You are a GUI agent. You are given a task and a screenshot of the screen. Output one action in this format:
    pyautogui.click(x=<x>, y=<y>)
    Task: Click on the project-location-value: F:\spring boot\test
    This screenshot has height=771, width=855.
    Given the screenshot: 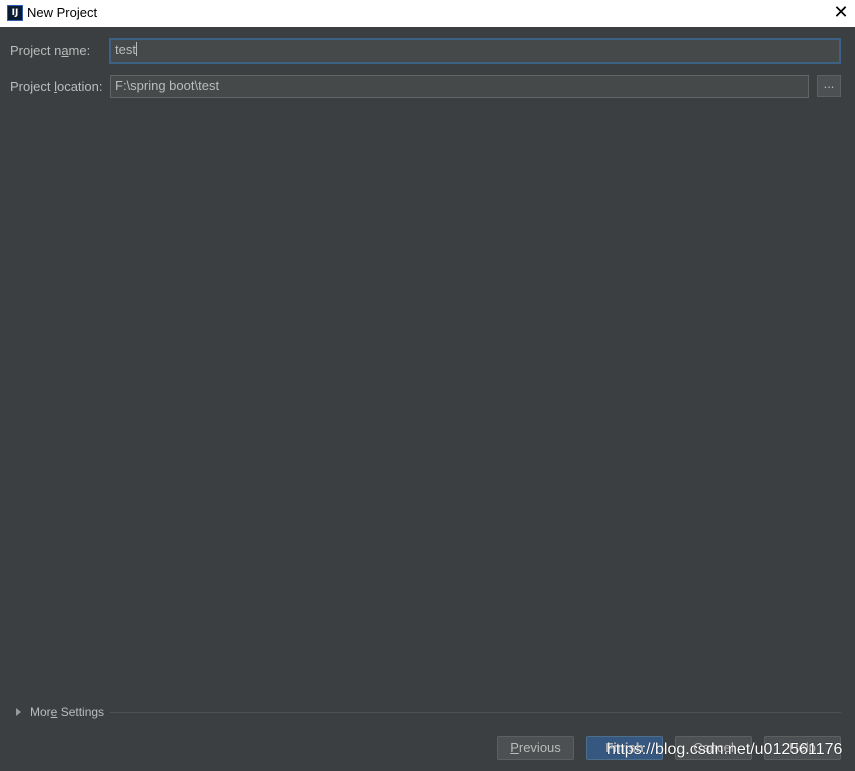 What is the action you would take?
    pyautogui.click(x=167, y=85)
    